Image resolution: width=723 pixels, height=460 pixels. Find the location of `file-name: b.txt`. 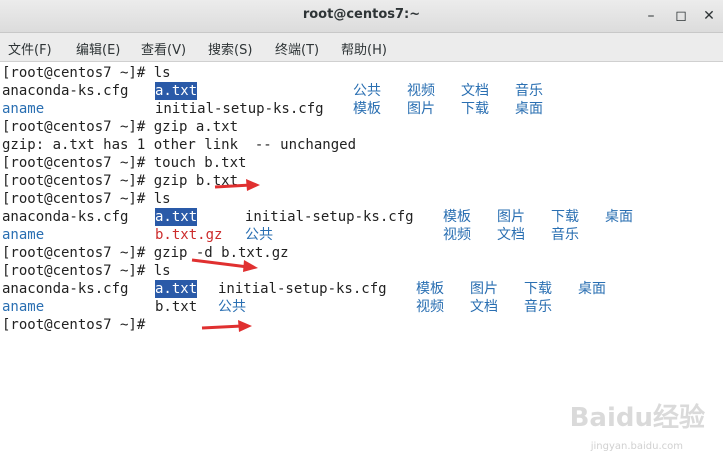

file-name: b.txt is located at coordinates (176, 307).